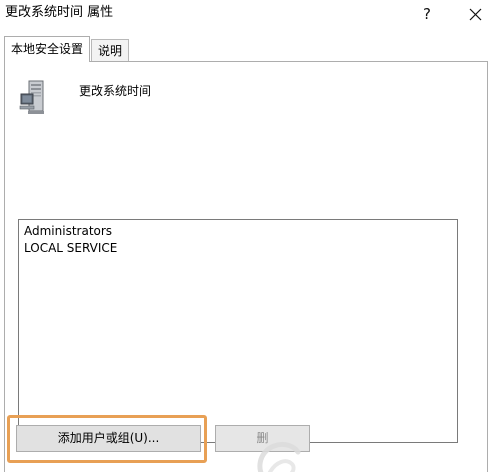 The image size is (500, 472). I want to click on tab-local-security-setting: 本地安全设置, so click(47, 49).